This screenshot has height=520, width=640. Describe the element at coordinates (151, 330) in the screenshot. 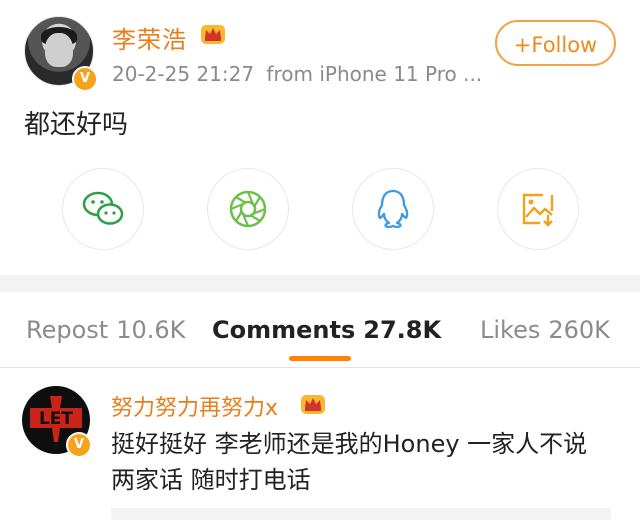

I see `tab-repost-count: 10.6K` at that location.